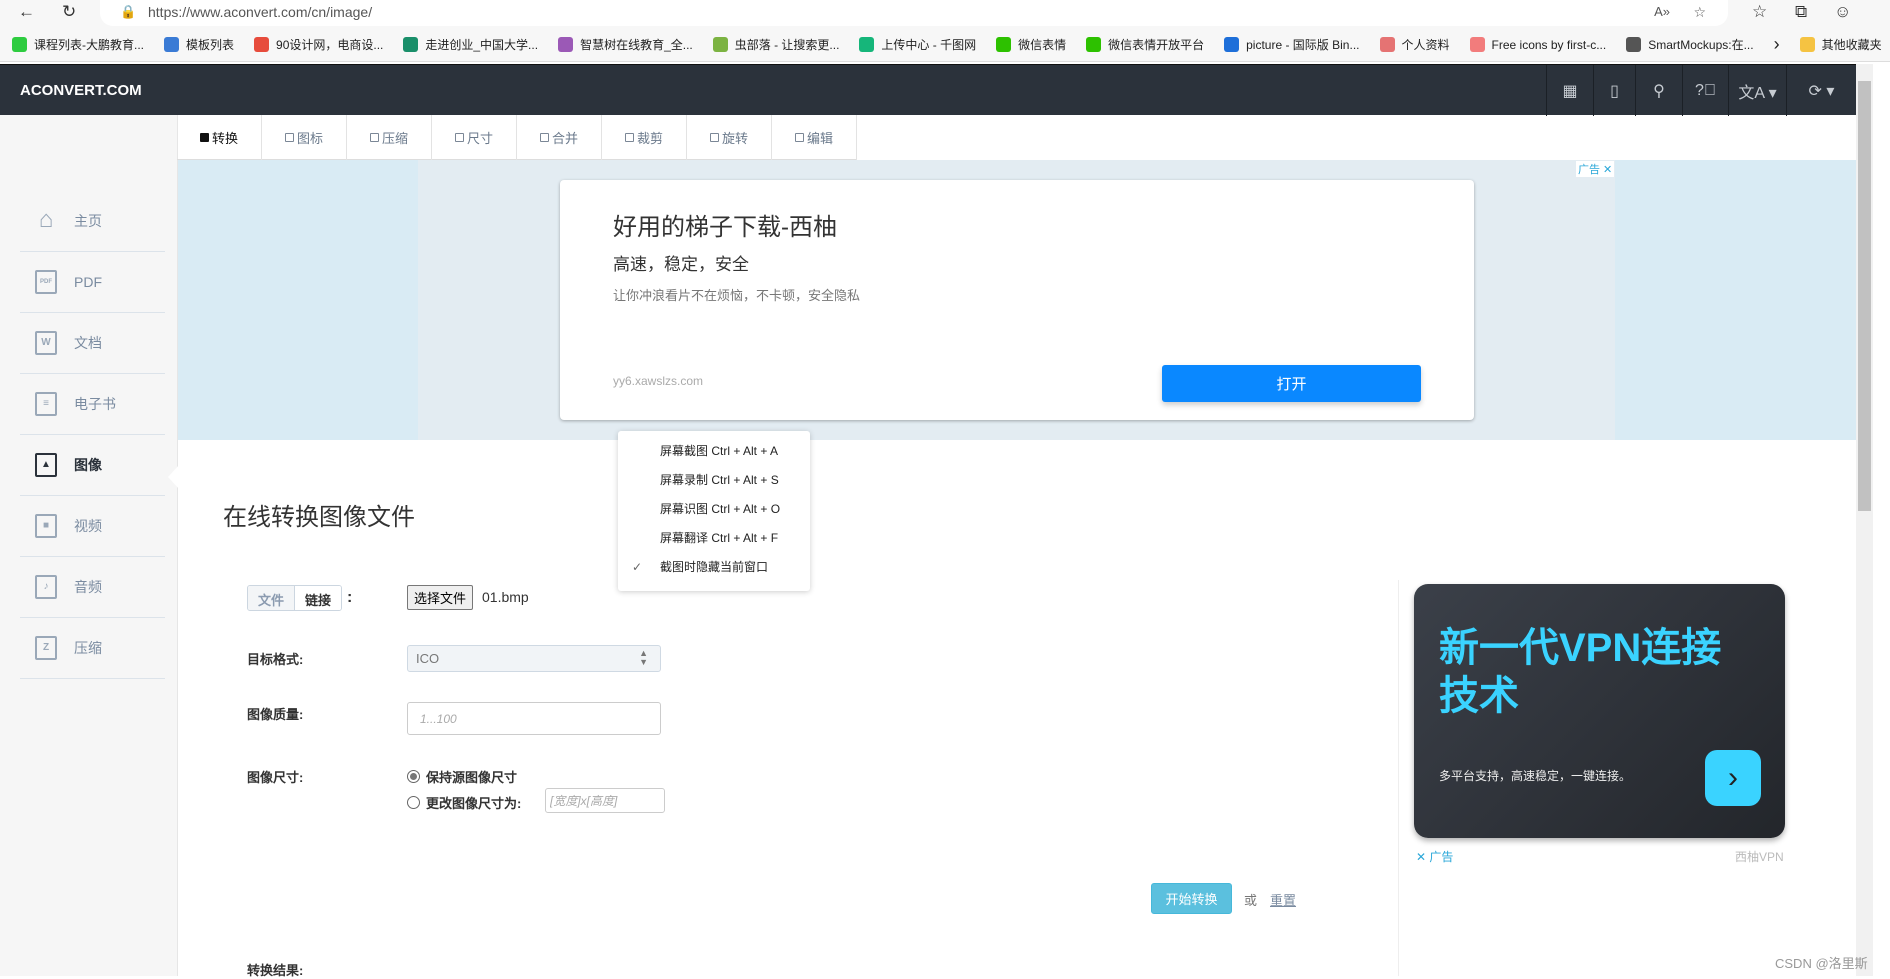 The height and width of the screenshot is (979, 1890). What do you see at coordinates (81, 90) in the screenshot?
I see `site-logo: ACONVERT.COM` at bounding box center [81, 90].